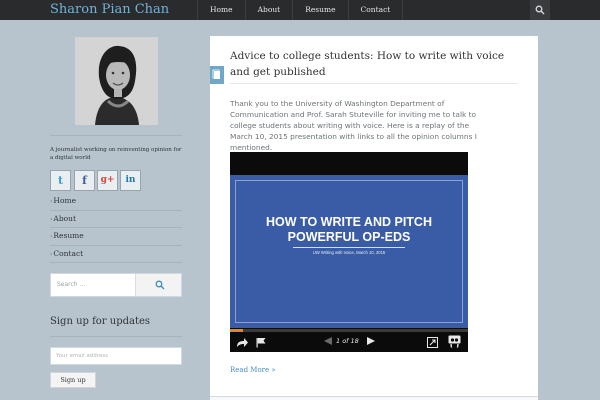  I want to click on site-title: Sharon Pian Chan, so click(109, 10).